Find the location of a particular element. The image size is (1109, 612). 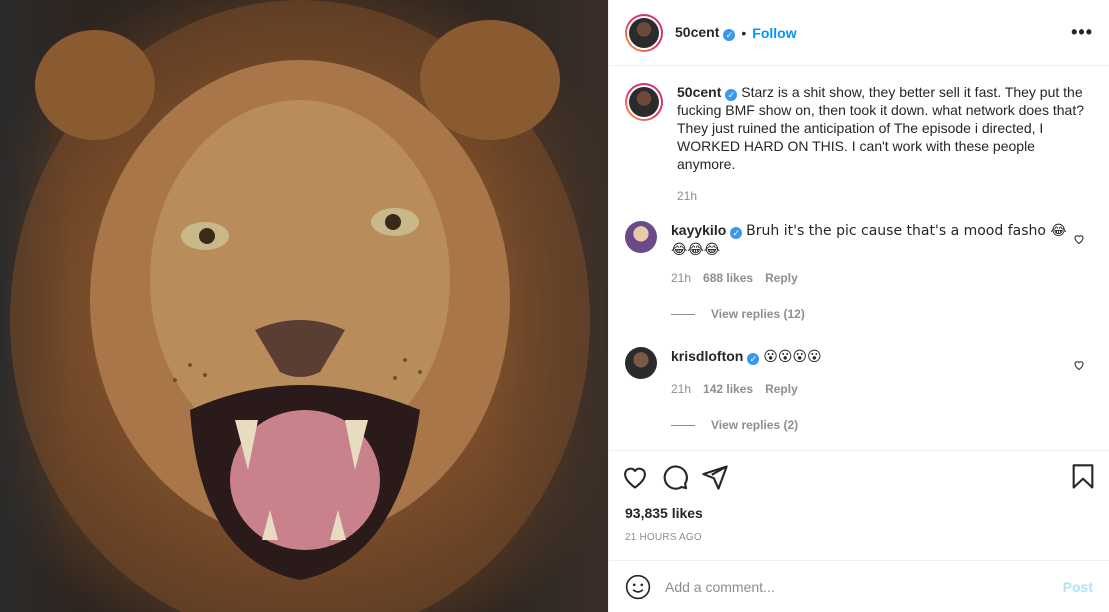

view-replies-label: View replies (2) is located at coordinates (755, 425).